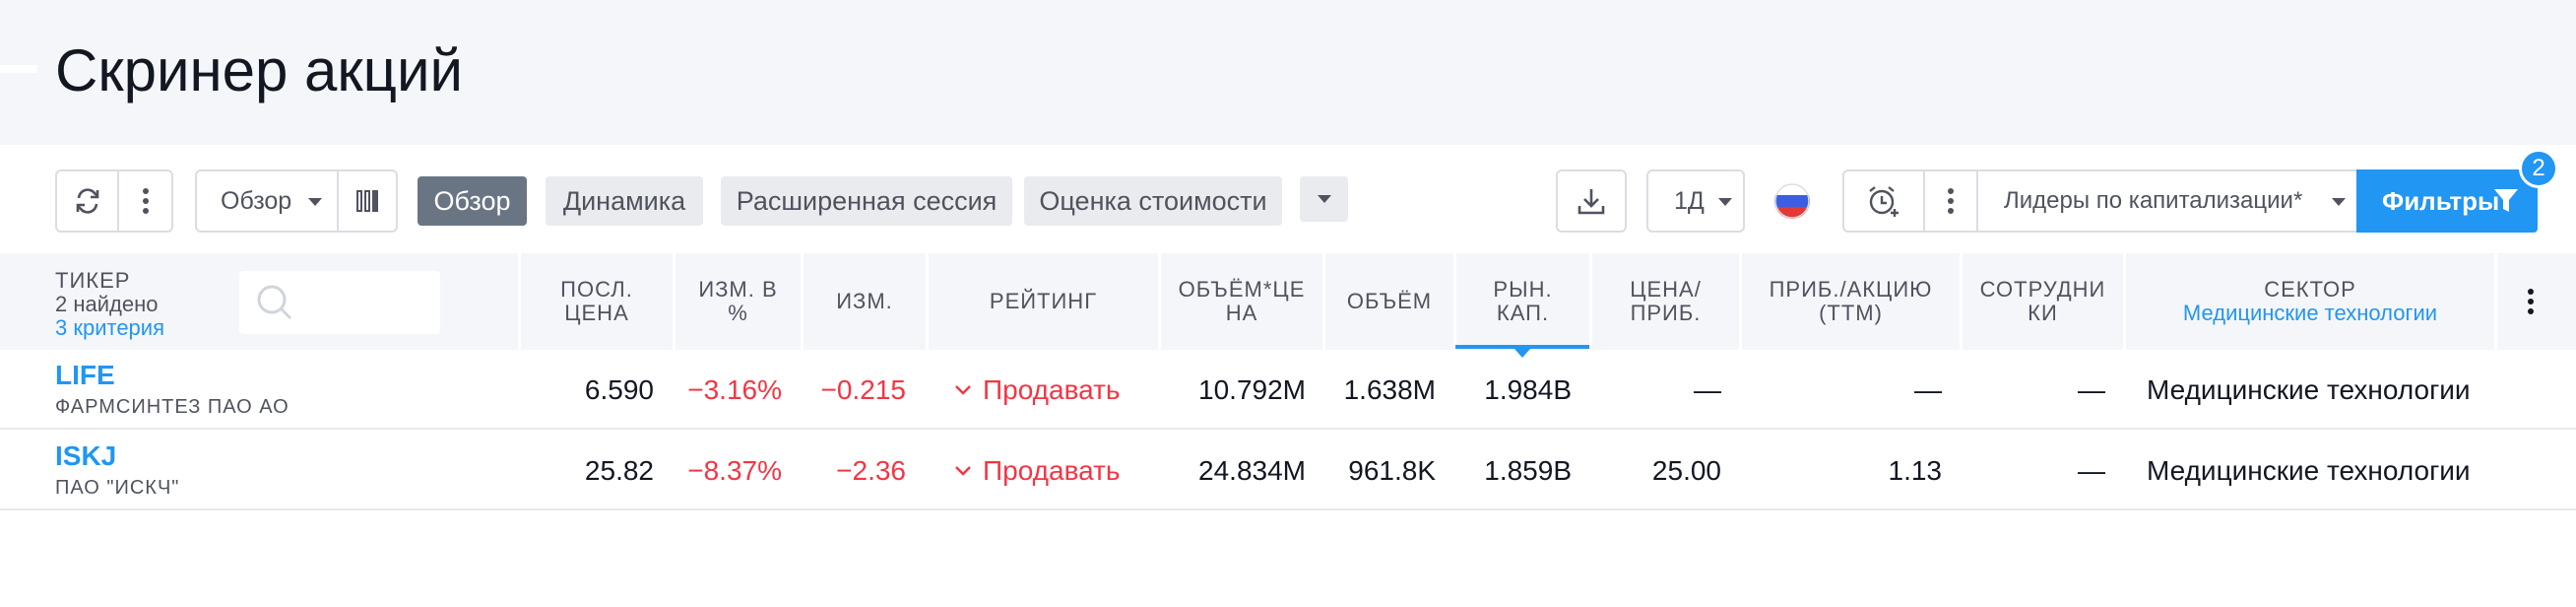 This screenshot has width=2576, height=607. I want to click on alarm-clock-plus-icon, so click(1884, 201).